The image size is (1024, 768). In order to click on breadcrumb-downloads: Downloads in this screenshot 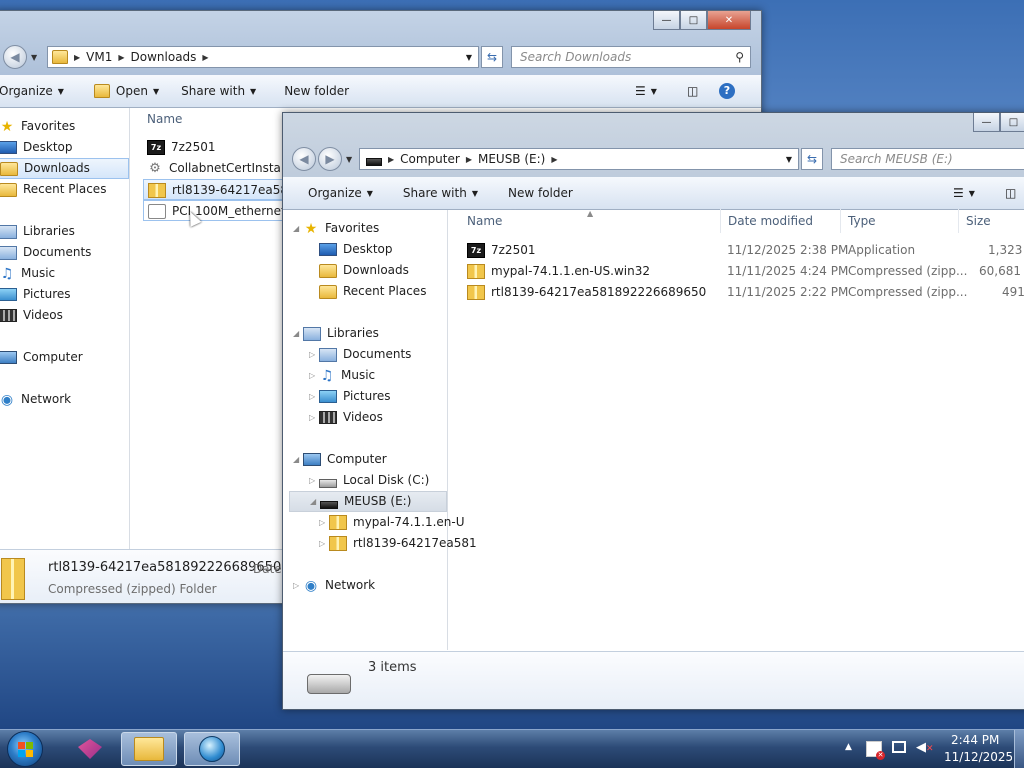, I will do `click(164, 57)`.